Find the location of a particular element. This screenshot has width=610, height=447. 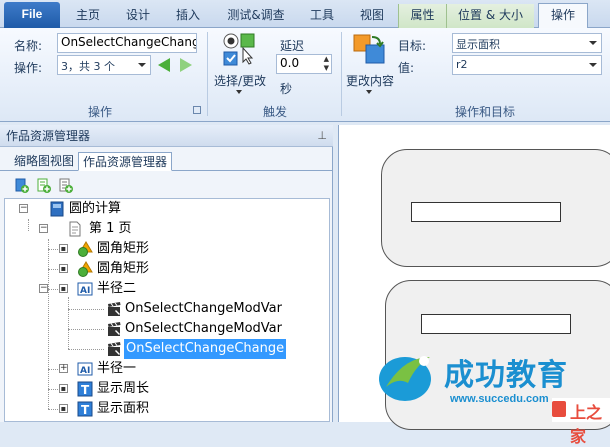

name-field: OnSelectChangeChange is located at coordinates (127, 43).